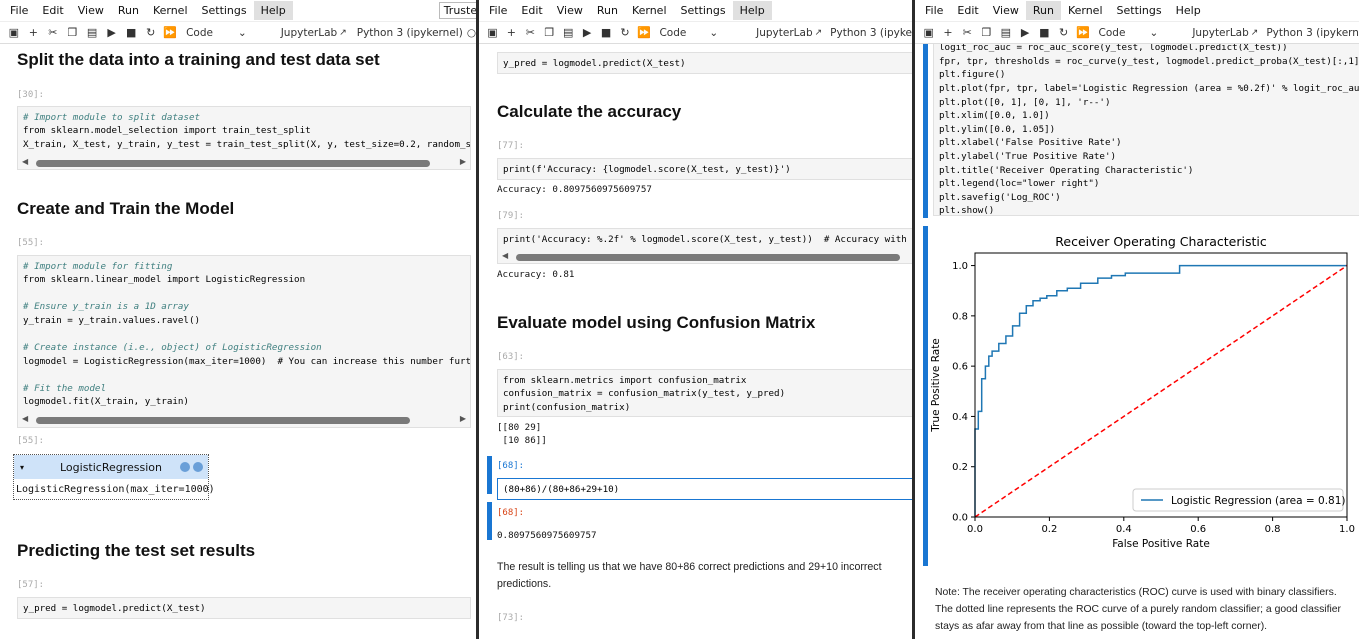 This screenshot has height=639, width=1359. Describe the element at coordinates (871, 33) in the screenshot. I see `kernel-name: Python 3 (ipyke` at that location.